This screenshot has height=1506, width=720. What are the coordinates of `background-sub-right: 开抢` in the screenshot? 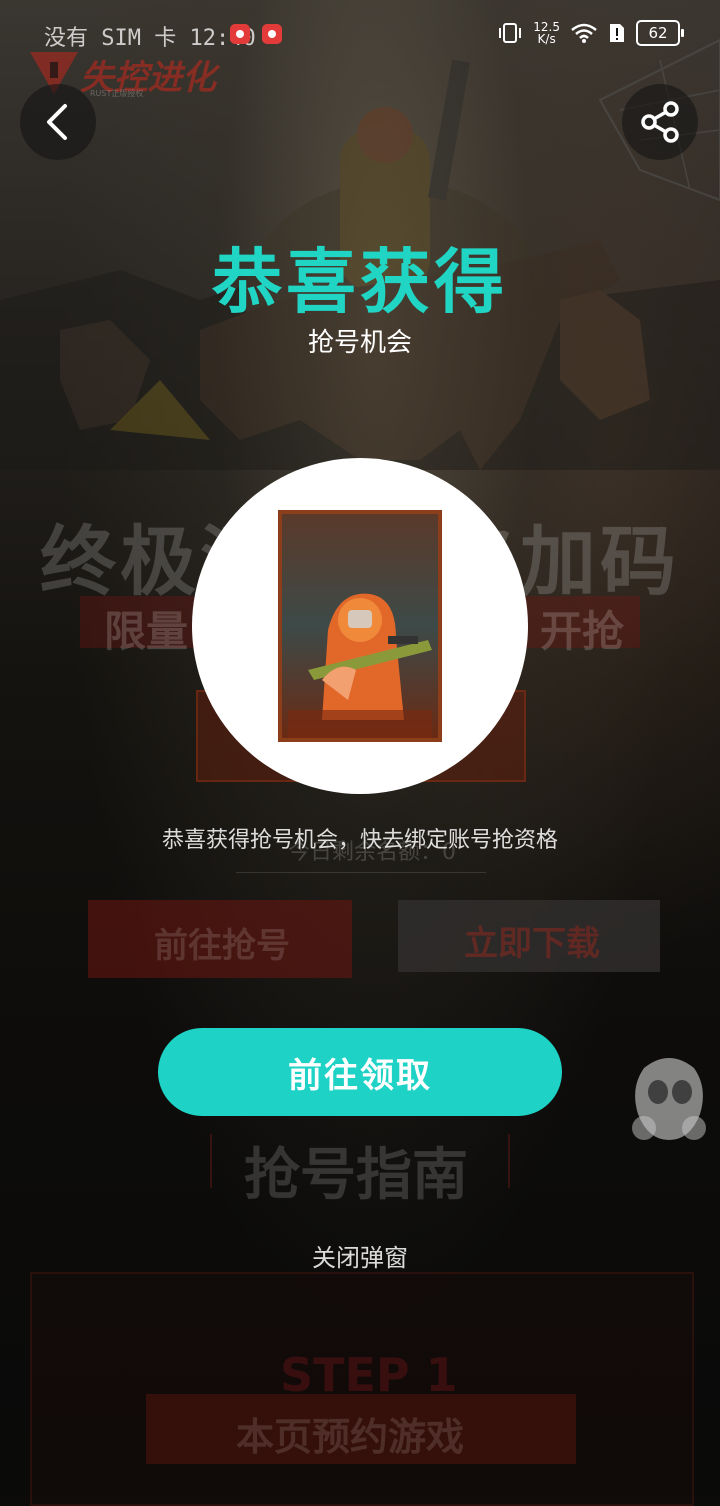 It's located at (582, 631).